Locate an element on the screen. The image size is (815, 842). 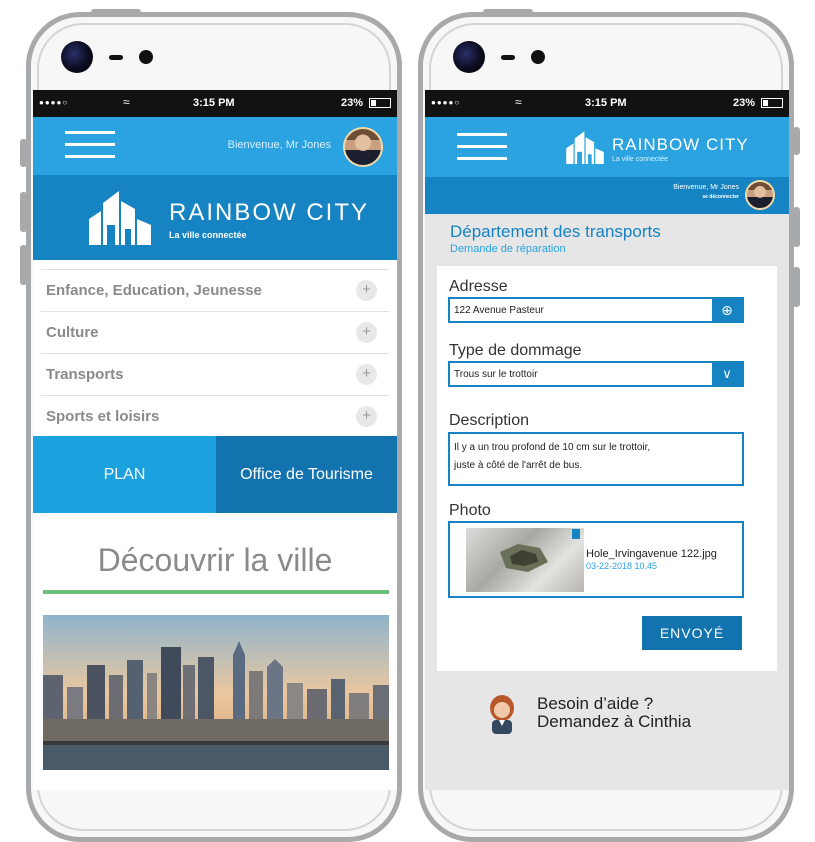
assistant-avatar-icon is located at coordinates (502, 714).